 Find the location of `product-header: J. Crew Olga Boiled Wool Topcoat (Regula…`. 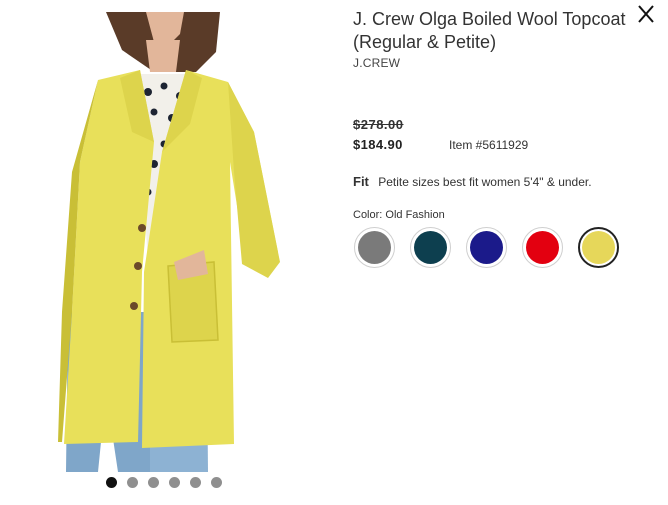

product-header: J. Crew Olga Boiled Wool Topcoat (Regula… is located at coordinates (493, 39).